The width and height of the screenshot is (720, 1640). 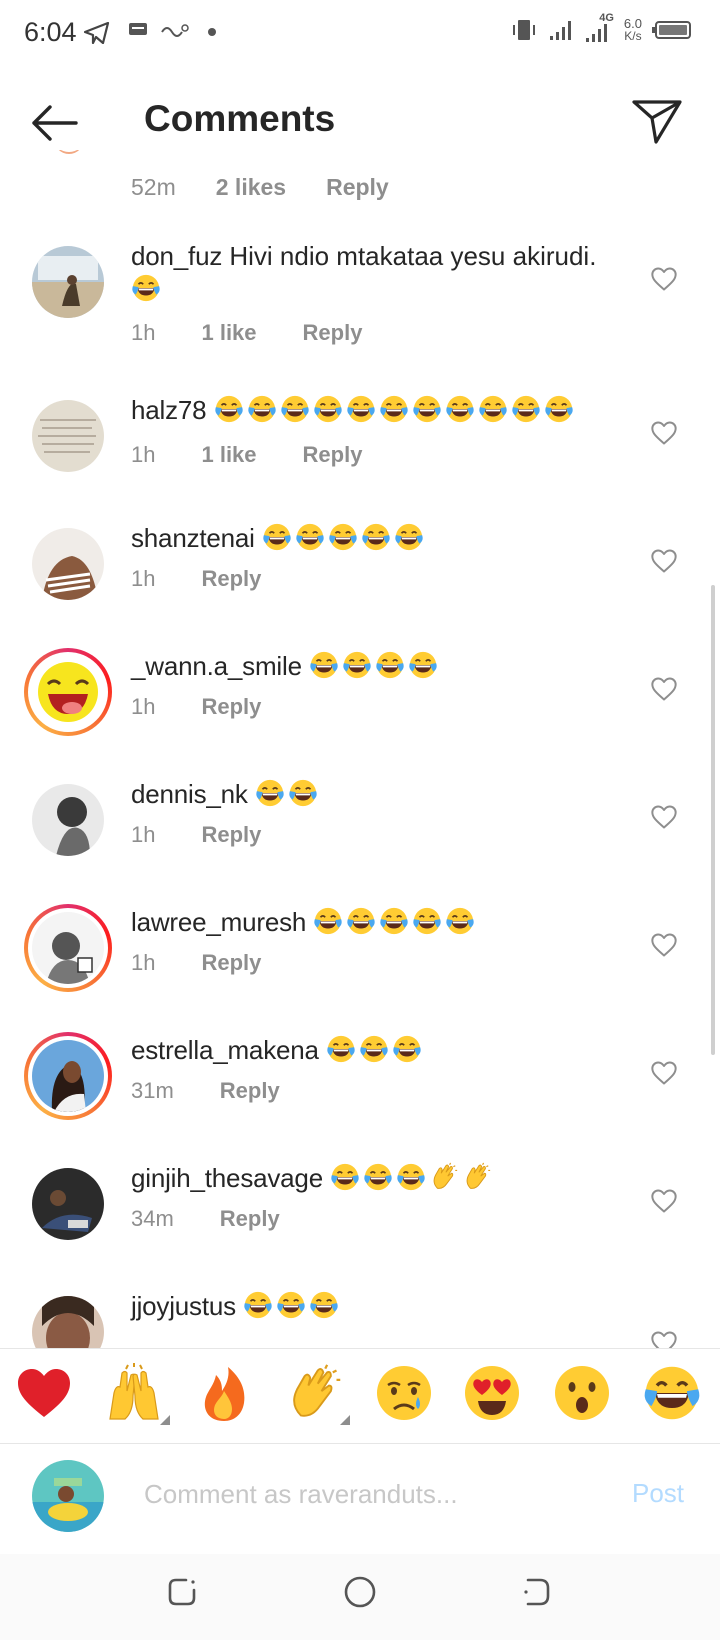 I want to click on comment-time: 34m, so click(x=152, y=1218).